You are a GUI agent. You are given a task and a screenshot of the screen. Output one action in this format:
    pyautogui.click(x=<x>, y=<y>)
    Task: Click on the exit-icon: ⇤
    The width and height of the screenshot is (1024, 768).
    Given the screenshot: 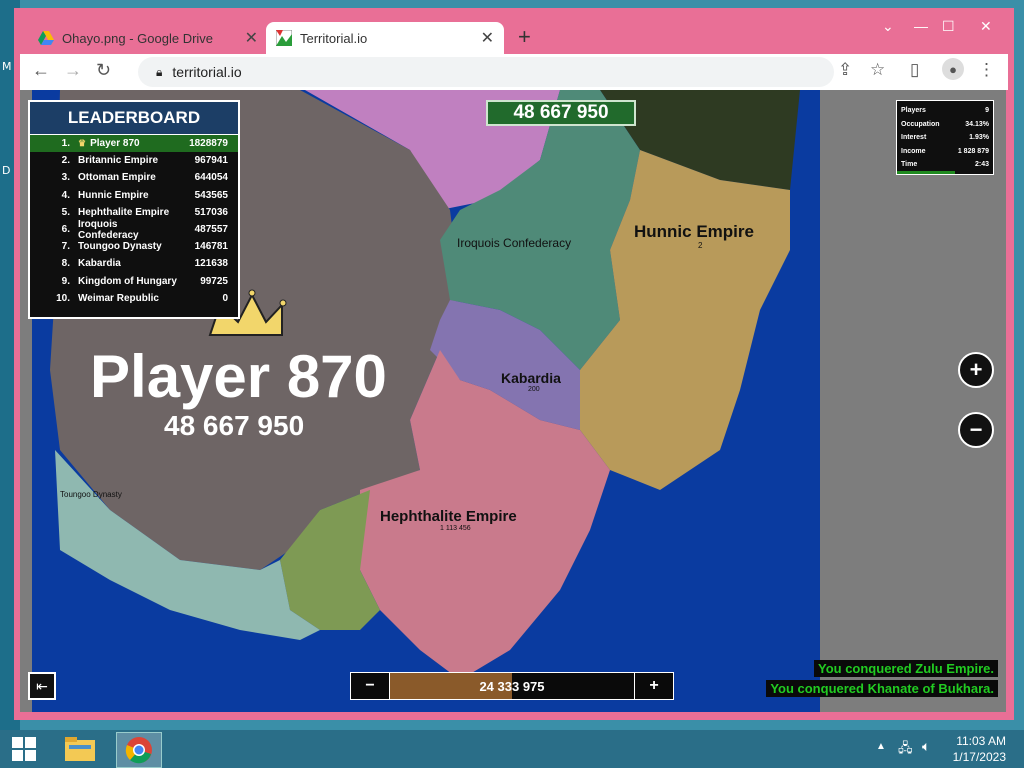 What is the action you would take?
    pyautogui.click(x=42, y=685)
    